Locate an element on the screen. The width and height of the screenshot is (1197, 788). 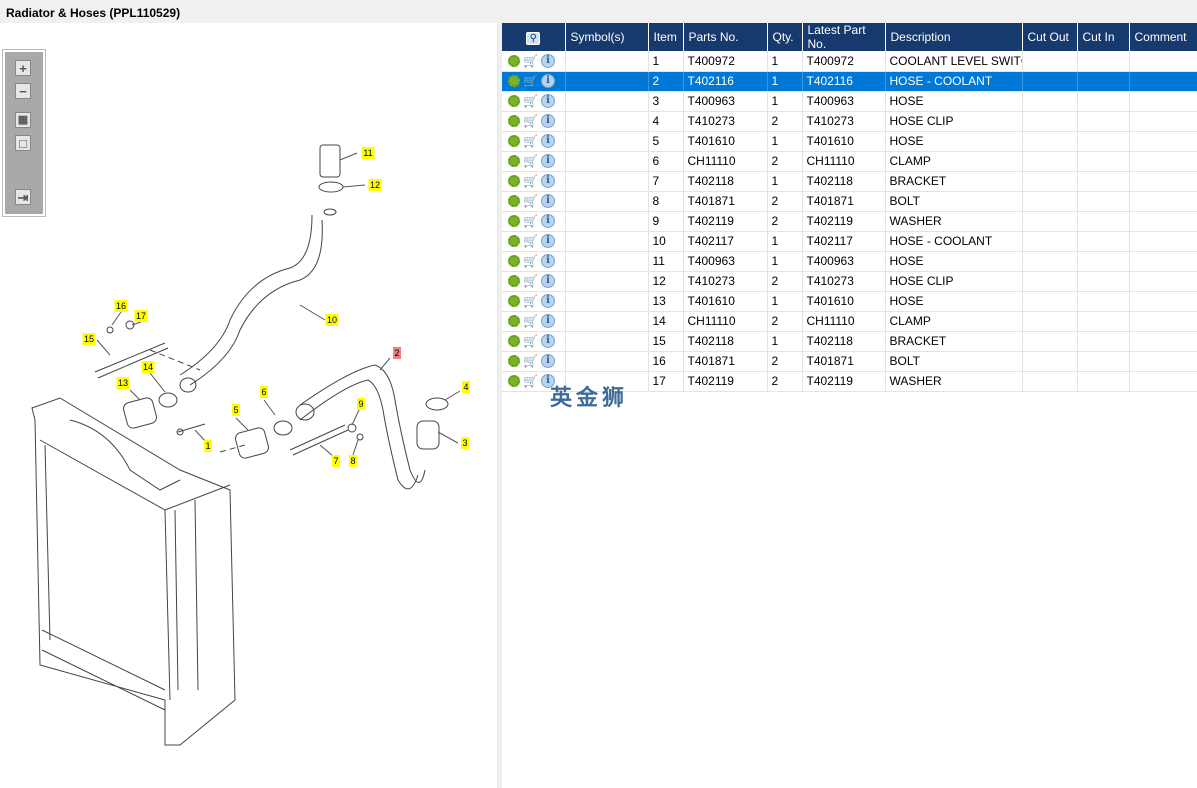
actual-size-button: □ is located at coordinates (23, 143).